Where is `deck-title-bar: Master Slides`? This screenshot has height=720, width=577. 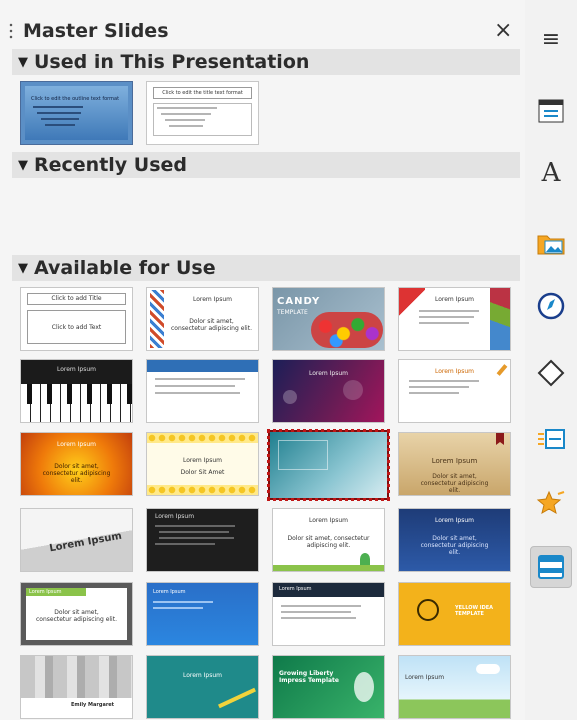 deck-title-bar: Master Slides is located at coordinates (89, 31).